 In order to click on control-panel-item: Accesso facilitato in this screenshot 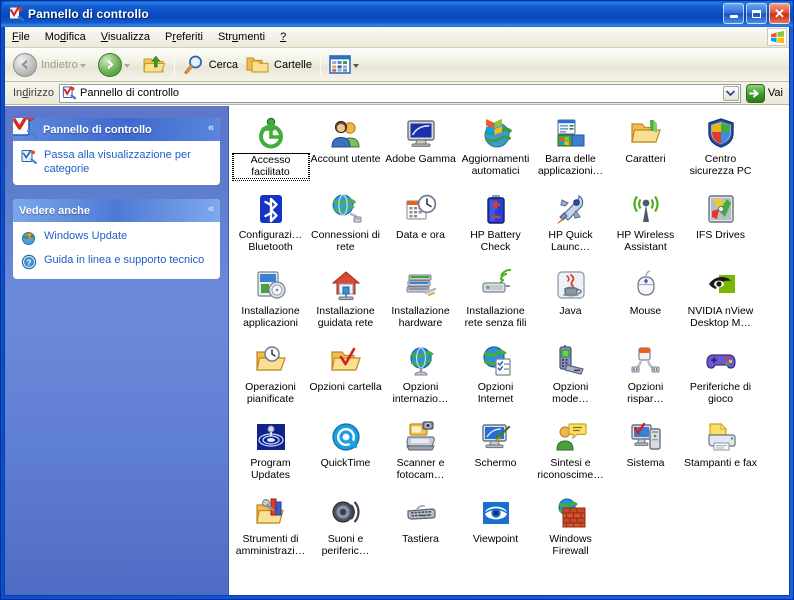, I will do `click(270, 152)`.